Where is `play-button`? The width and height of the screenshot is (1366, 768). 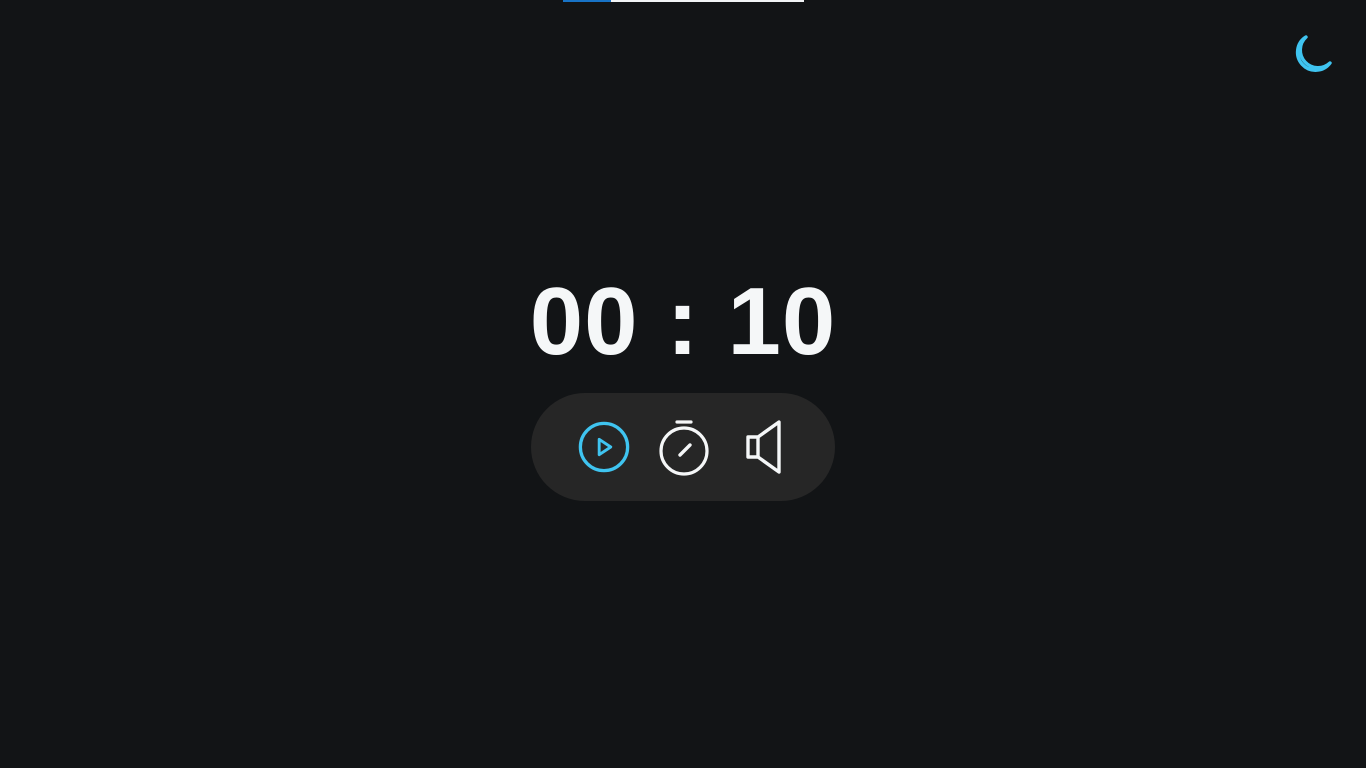 play-button is located at coordinates (604, 447).